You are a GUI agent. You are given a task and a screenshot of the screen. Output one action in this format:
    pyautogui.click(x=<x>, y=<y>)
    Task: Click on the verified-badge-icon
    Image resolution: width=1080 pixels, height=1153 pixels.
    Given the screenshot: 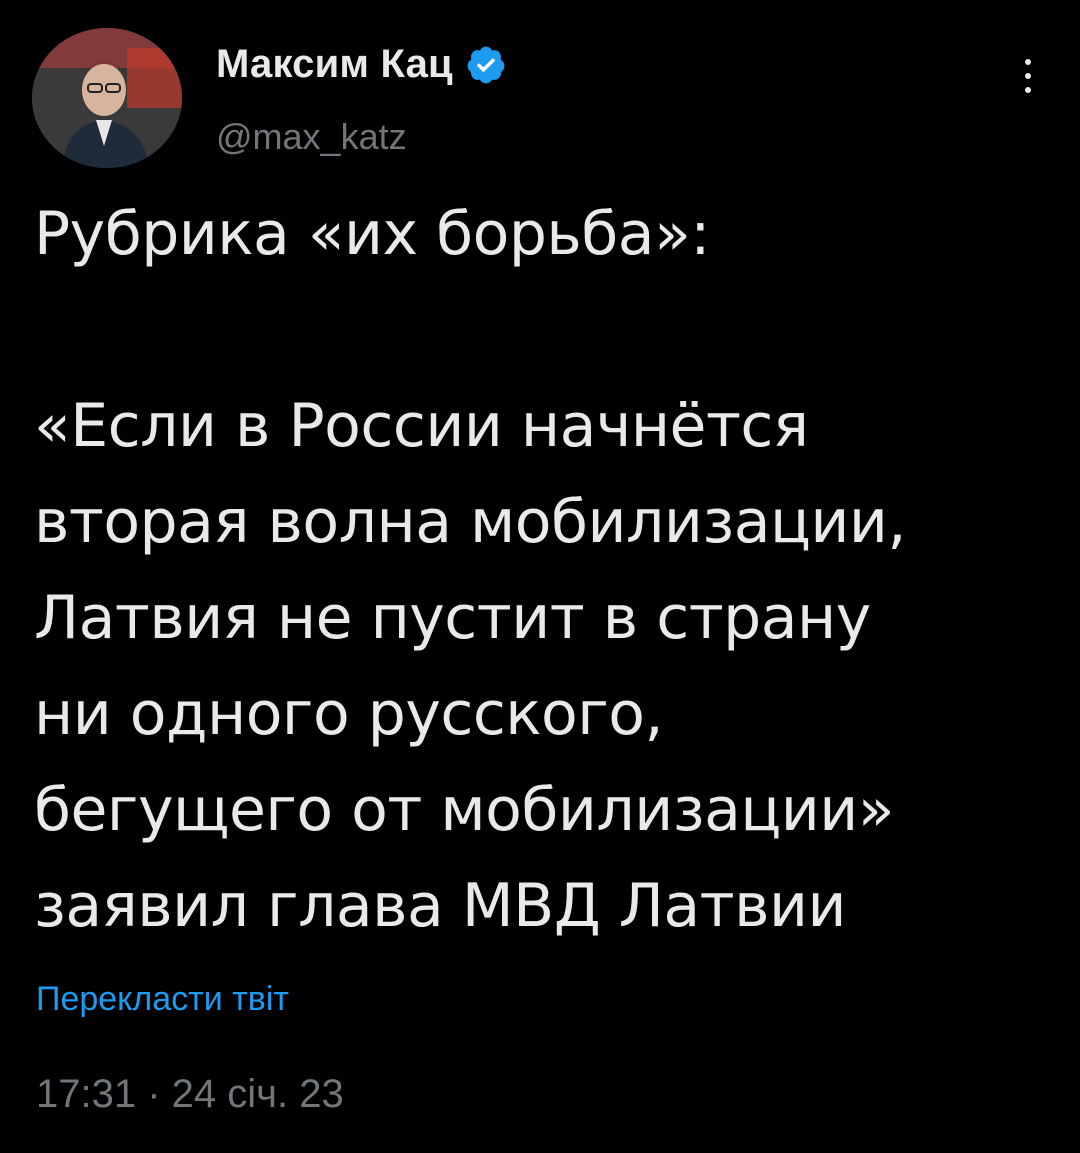 What is the action you would take?
    pyautogui.click(x=486, y=65)
    